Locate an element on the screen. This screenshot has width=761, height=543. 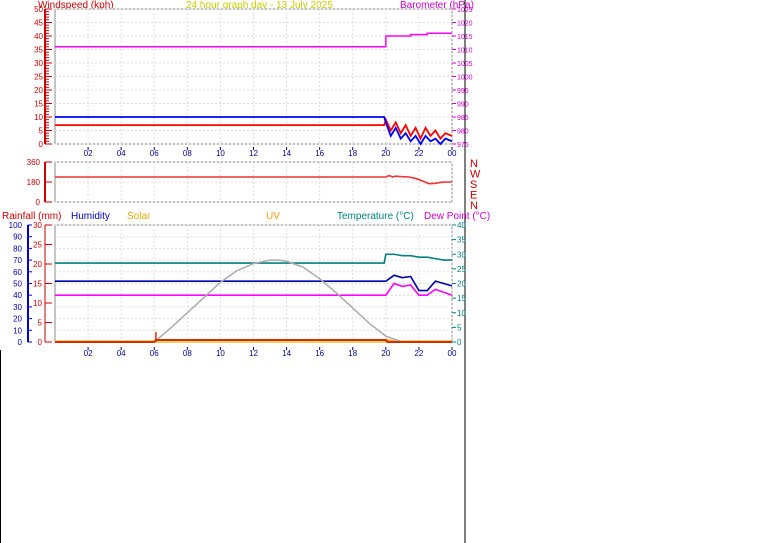
humidity-tick-label: 10 is located at coordinates (17, 330).